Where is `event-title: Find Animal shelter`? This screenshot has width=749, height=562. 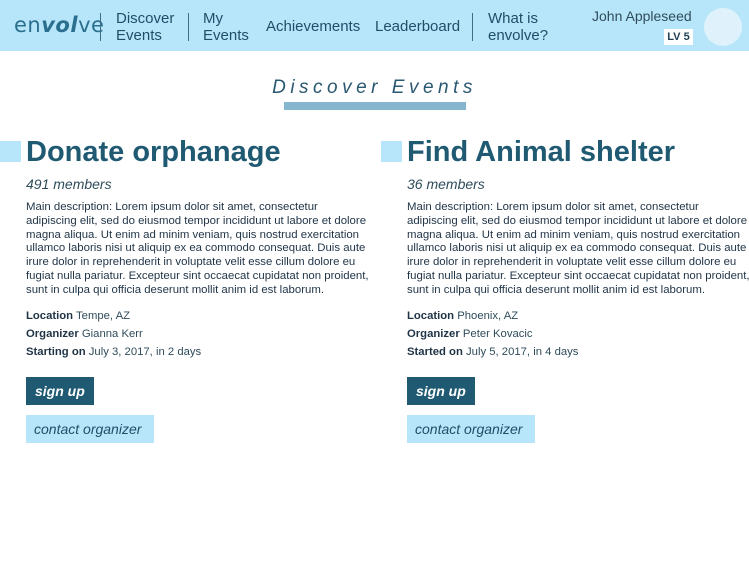
event-title: Find Animal shelter is located at coordinates (578, 152).